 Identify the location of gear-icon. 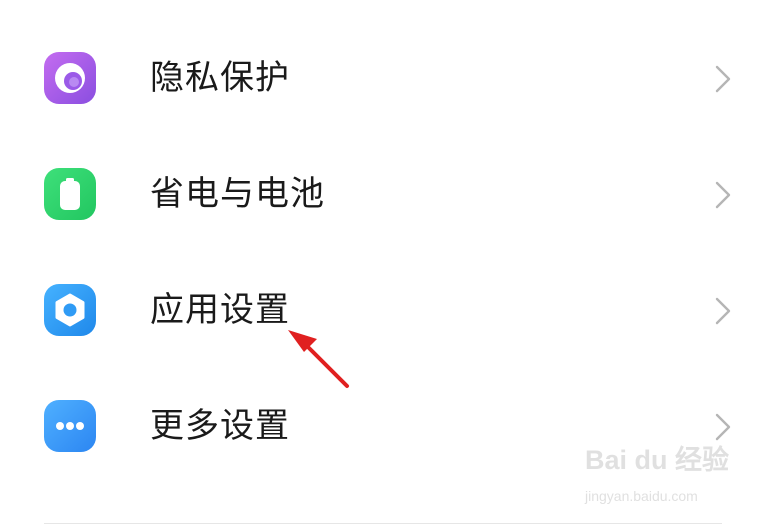
(70, 310).